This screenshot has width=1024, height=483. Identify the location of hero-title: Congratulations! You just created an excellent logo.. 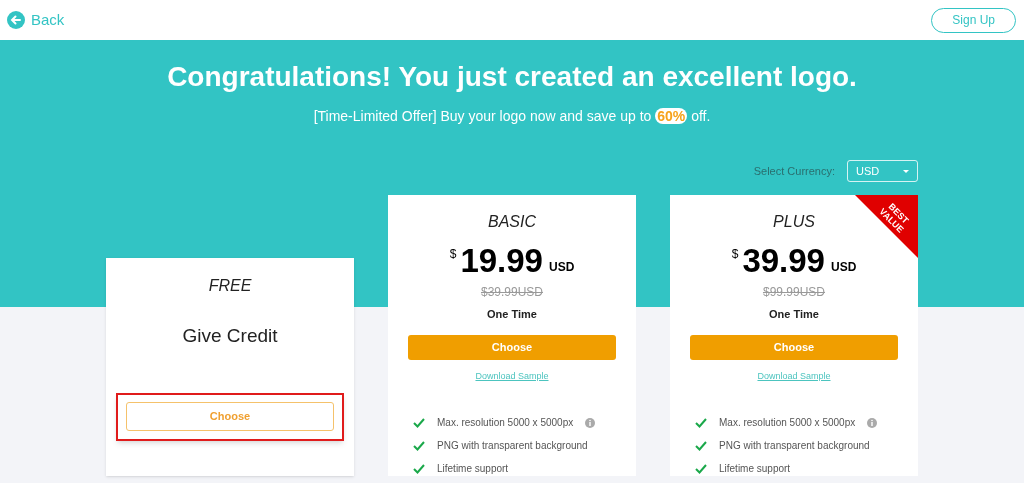
(512, 77).